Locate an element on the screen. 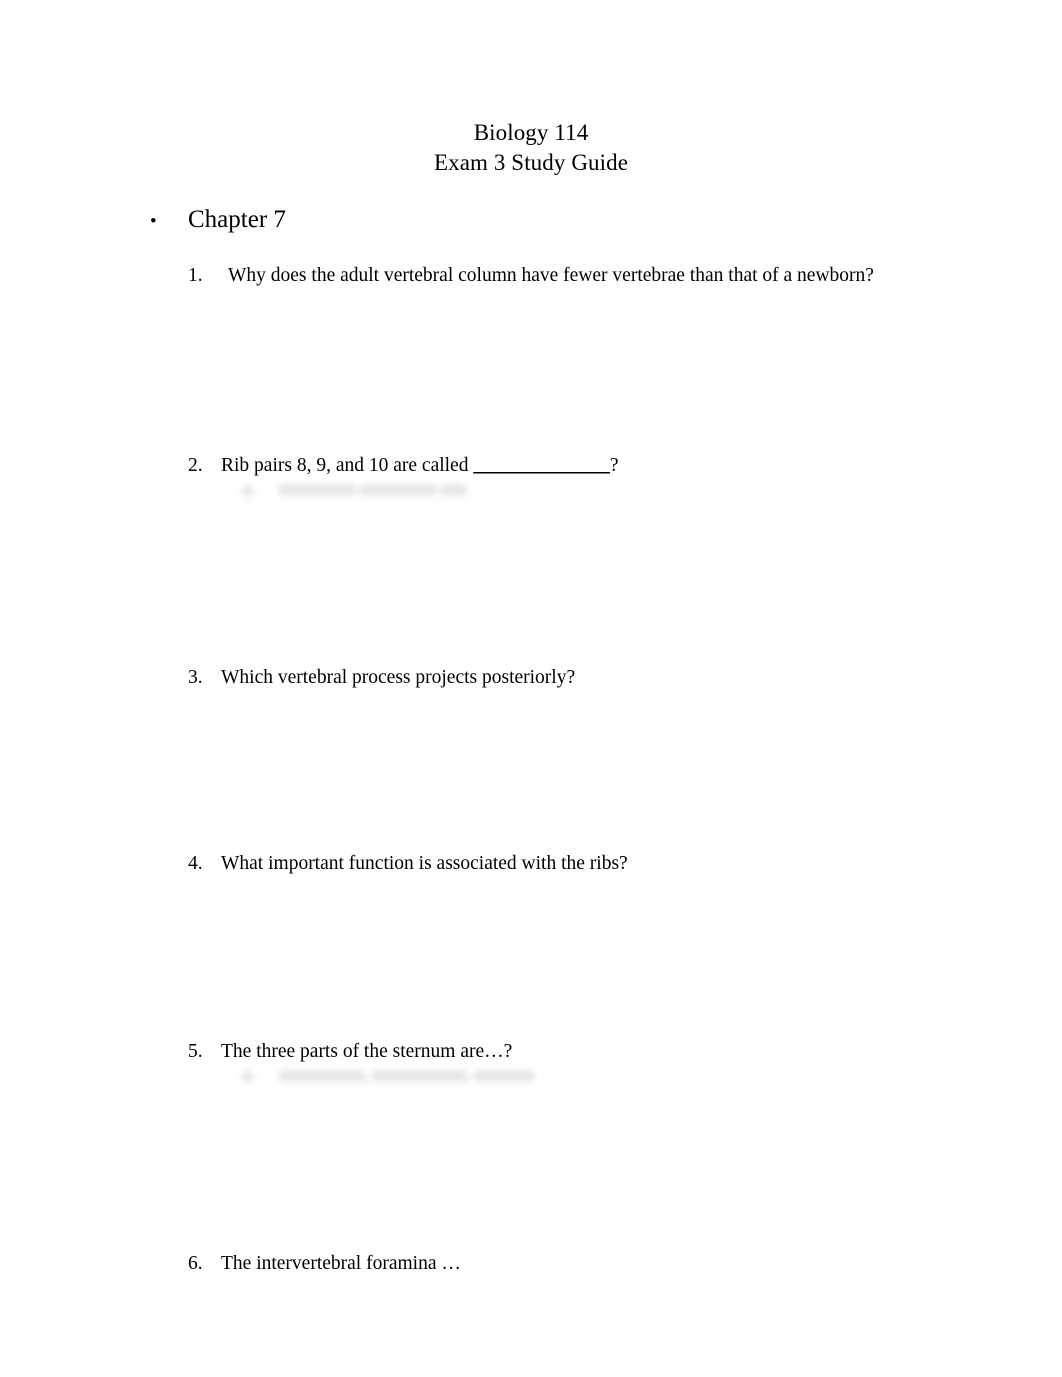 Image resolution: width=1062 pixels, height=1377 pixels. redacted-answer-above-q5: ———————————— is located at coordinates (363, 1015).